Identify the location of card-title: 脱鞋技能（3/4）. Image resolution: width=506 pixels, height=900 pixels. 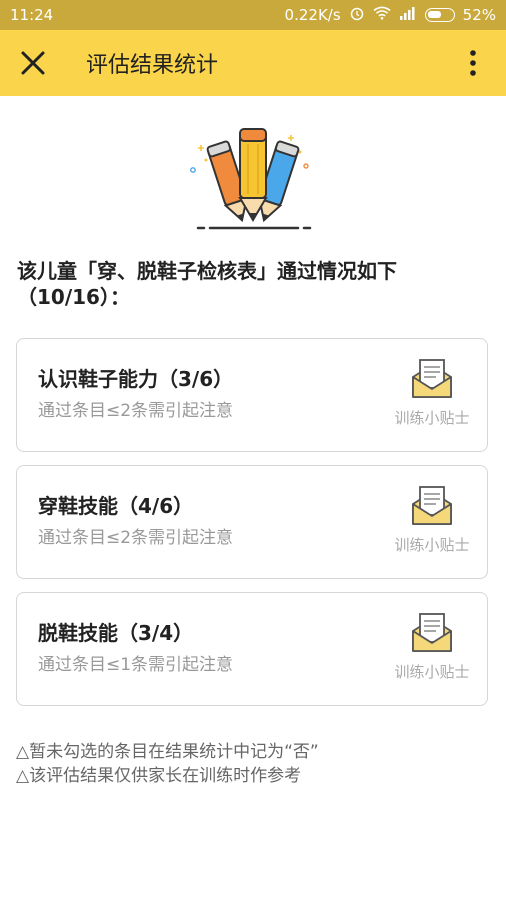
(116, 633).